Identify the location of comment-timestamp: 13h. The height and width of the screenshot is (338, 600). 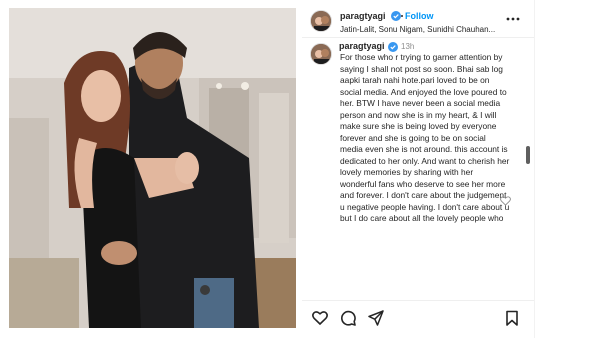
(407, 46).